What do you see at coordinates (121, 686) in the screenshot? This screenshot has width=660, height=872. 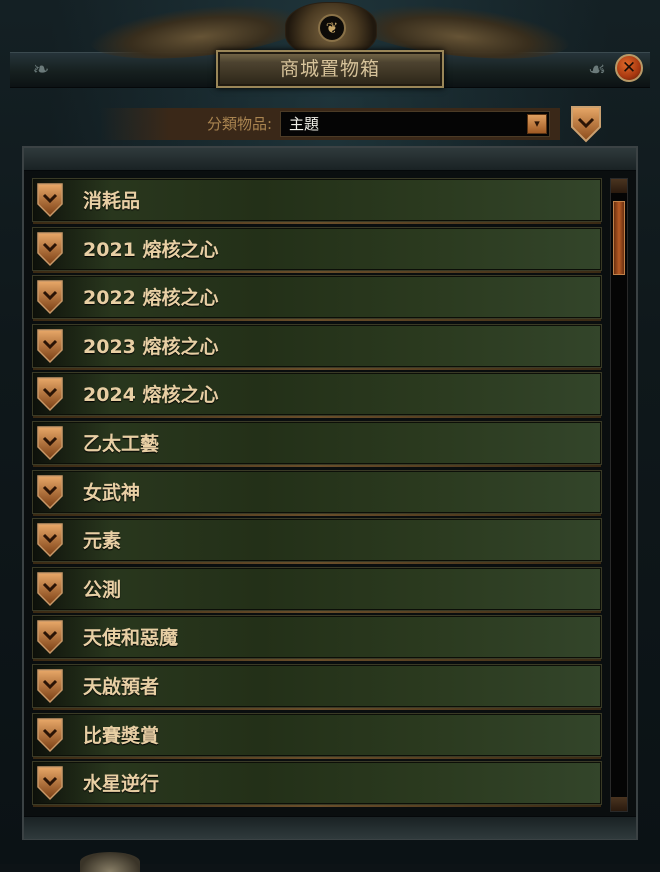 I see `category-row-label: 天啟預者` at bounding box center [121, 686].